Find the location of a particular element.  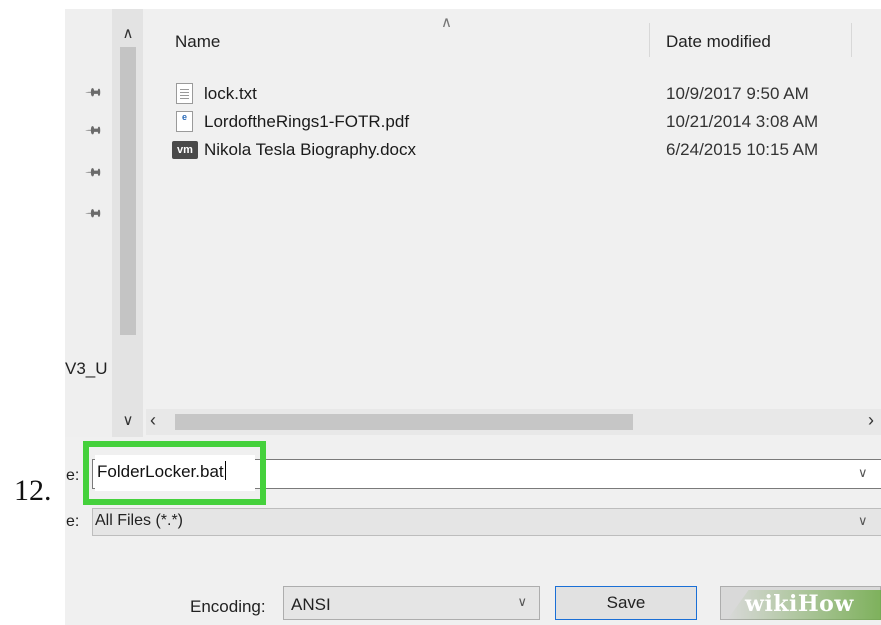

file-name-value: FolderLocker.bat is located at coordinates (161, 471).